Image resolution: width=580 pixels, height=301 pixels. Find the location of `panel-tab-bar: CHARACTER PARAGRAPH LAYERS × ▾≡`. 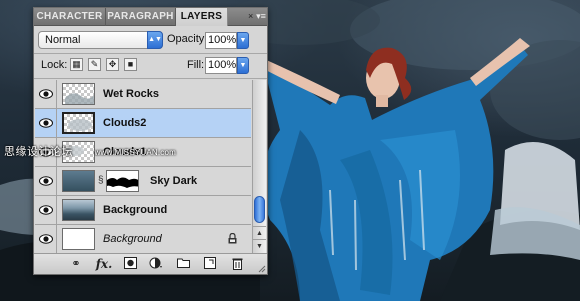

panel-tab-bar: CHARACTER PARAGRAPH LAYERS × ▾≡ is located at coordinates (150, 17).